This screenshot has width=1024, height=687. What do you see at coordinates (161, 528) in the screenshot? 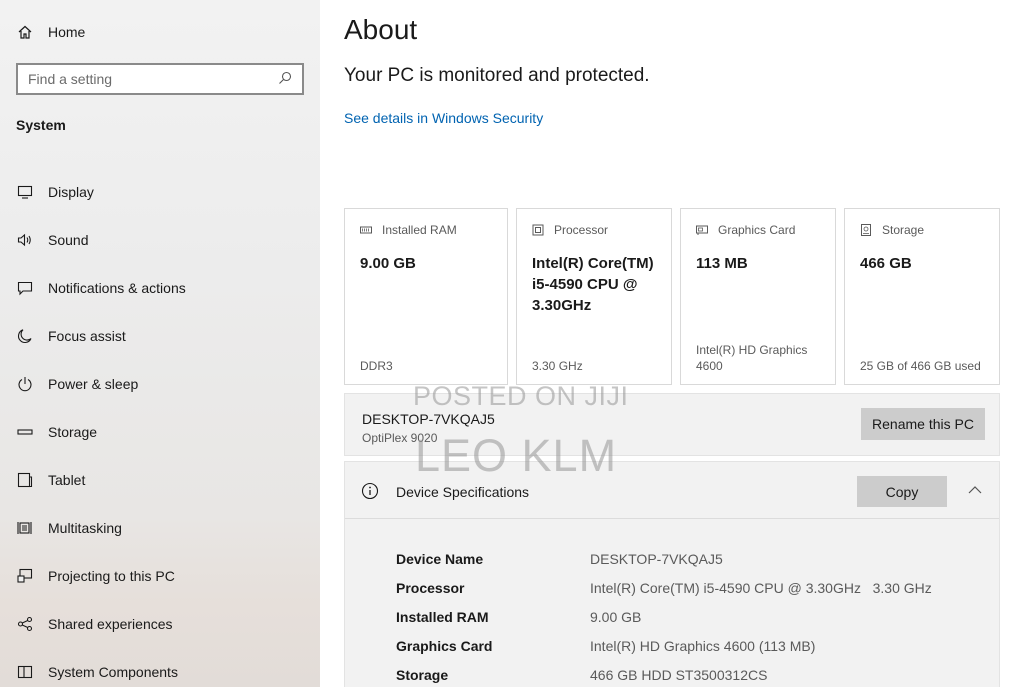
I see `sidebar-item-multitasking: Multitasking` at bounding box center [161, 528].